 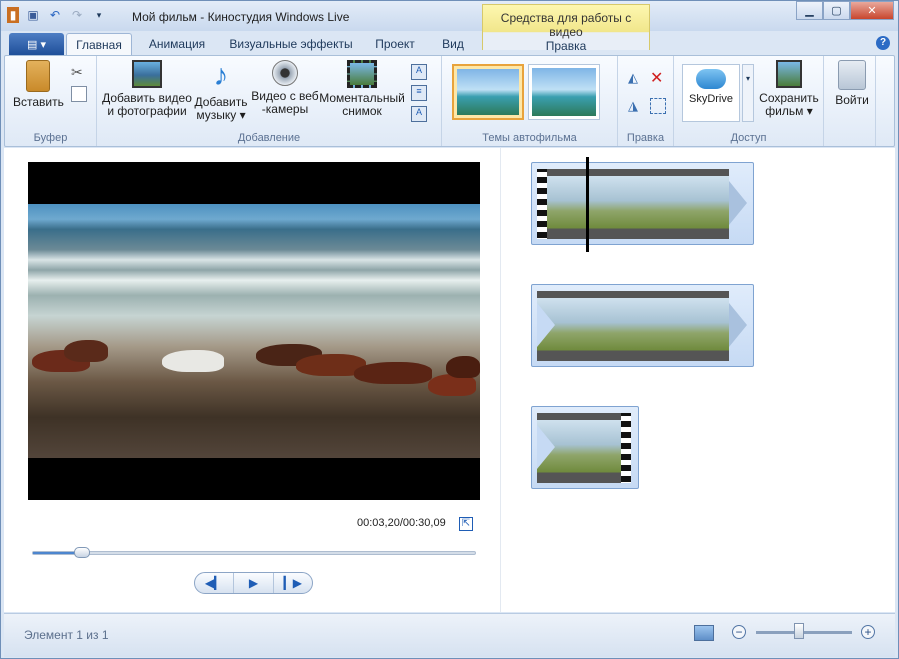 I want to click on application-menu-button: ▤ ▾, so click(x=36, y=44).